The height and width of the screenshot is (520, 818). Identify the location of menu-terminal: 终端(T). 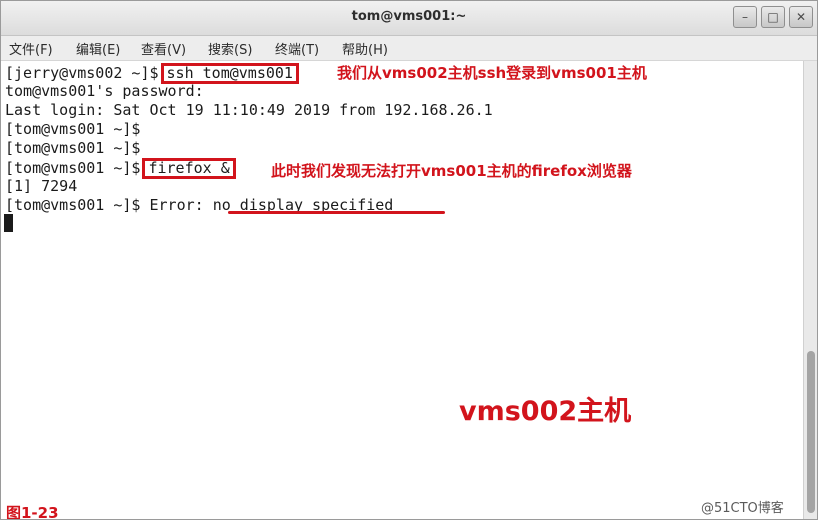
(297, 48).